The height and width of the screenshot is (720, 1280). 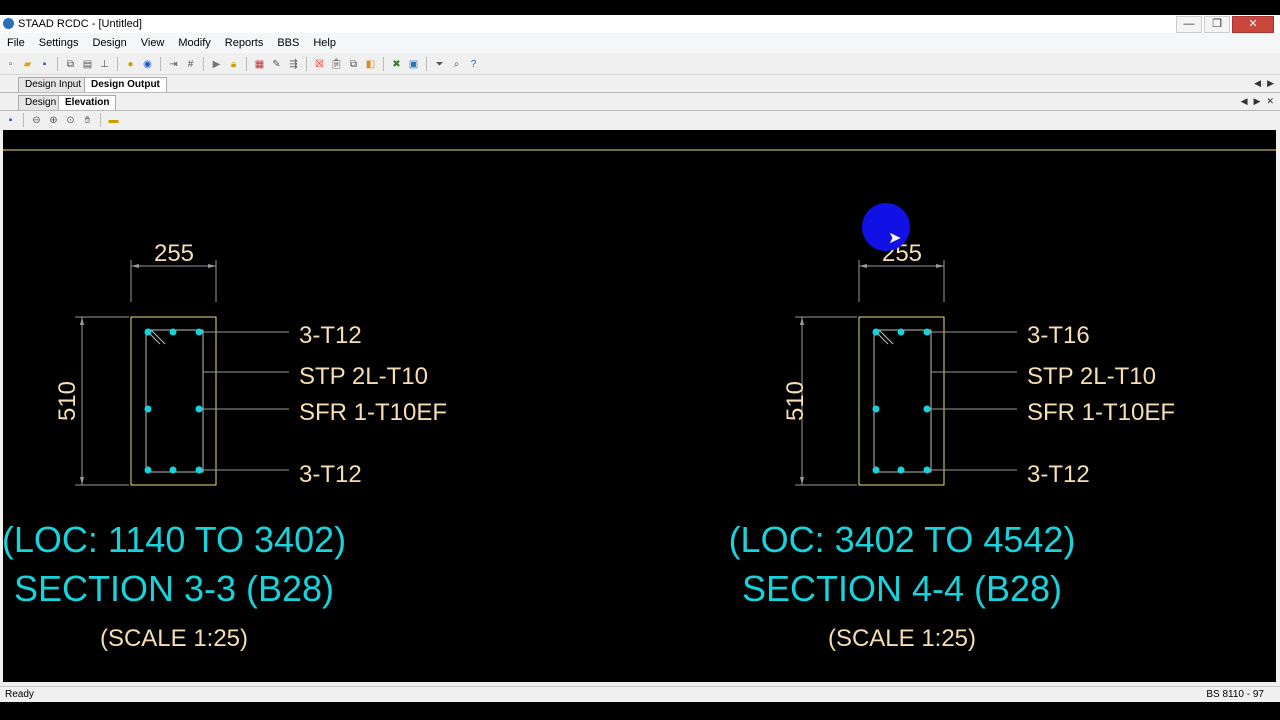 What do you see at coordinates (370, 64) in the screenshot?
I see `layers-icon: ◧` at bounding box center [370, 64].